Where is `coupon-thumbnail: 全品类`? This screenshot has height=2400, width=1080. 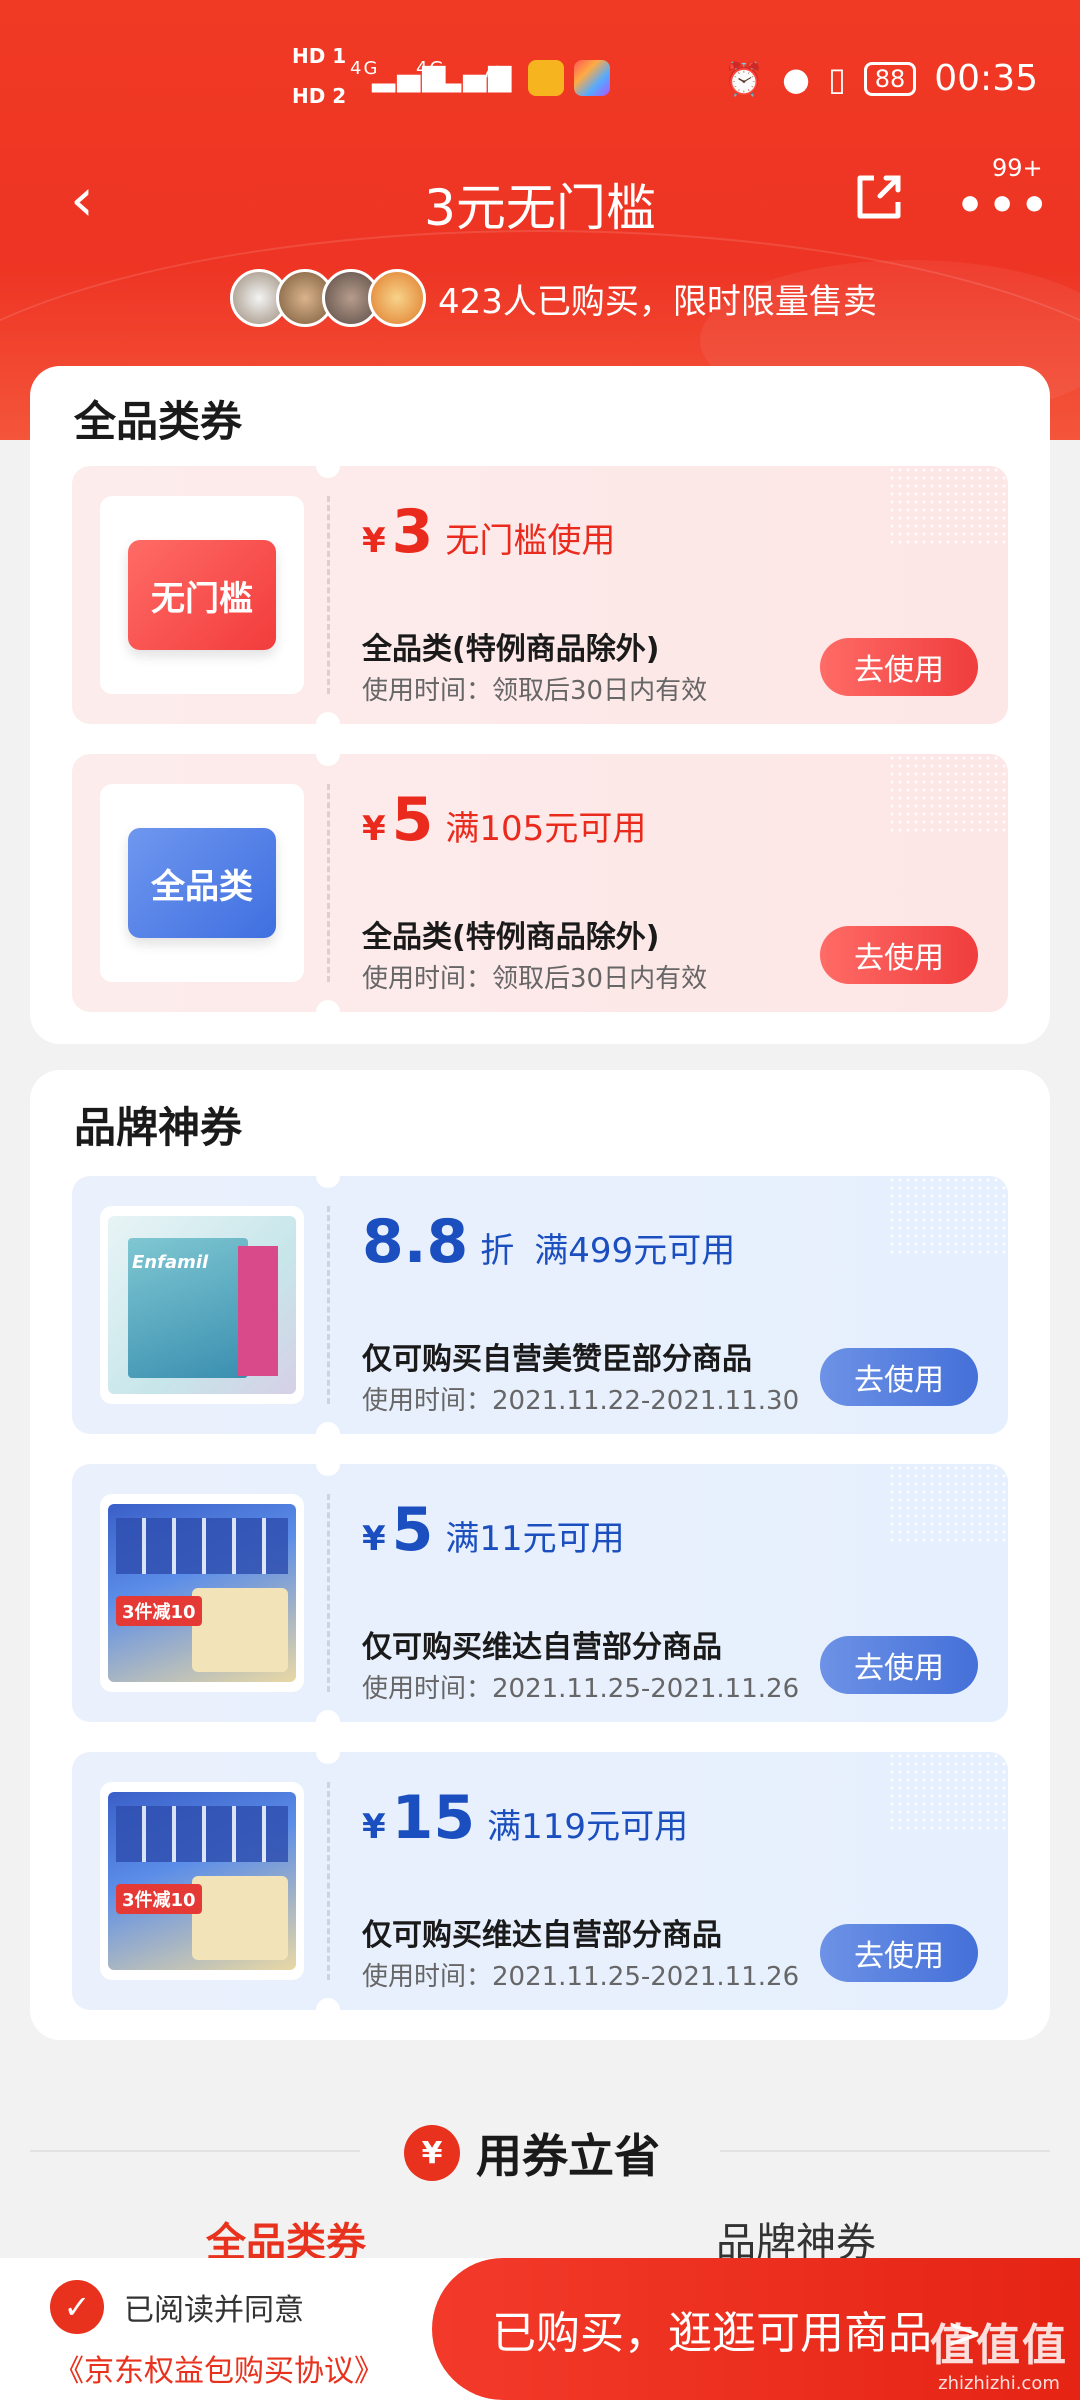 coupon-thumbnail: 全品类 is located at coordinates (202, 883).